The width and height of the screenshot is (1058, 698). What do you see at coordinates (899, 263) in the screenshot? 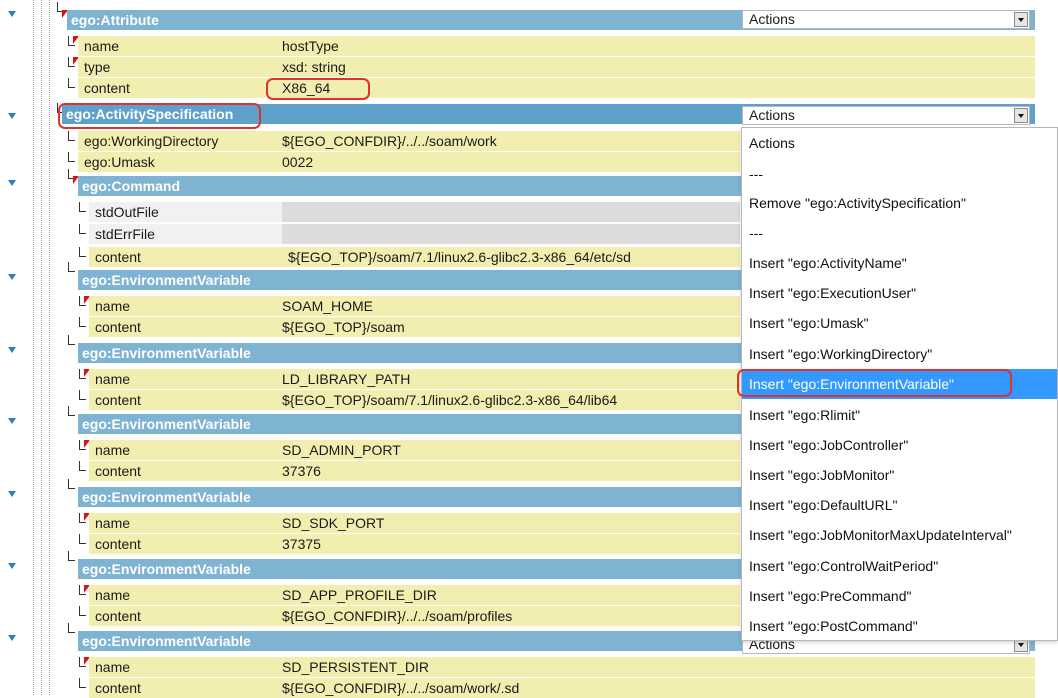
I see `menu-item: Insert "ego:ActivityName"` at bounding box center [899, 263].